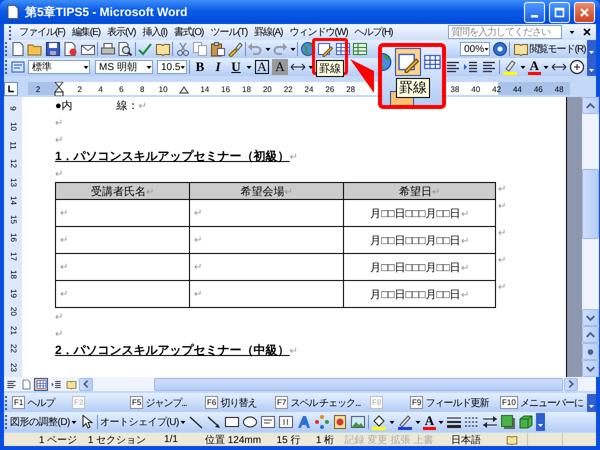 This screenshot has width=600, height=450. Describe the element at coordinates (475, 49) in the screenshot. I see `zoom-field: 00%` at that location.